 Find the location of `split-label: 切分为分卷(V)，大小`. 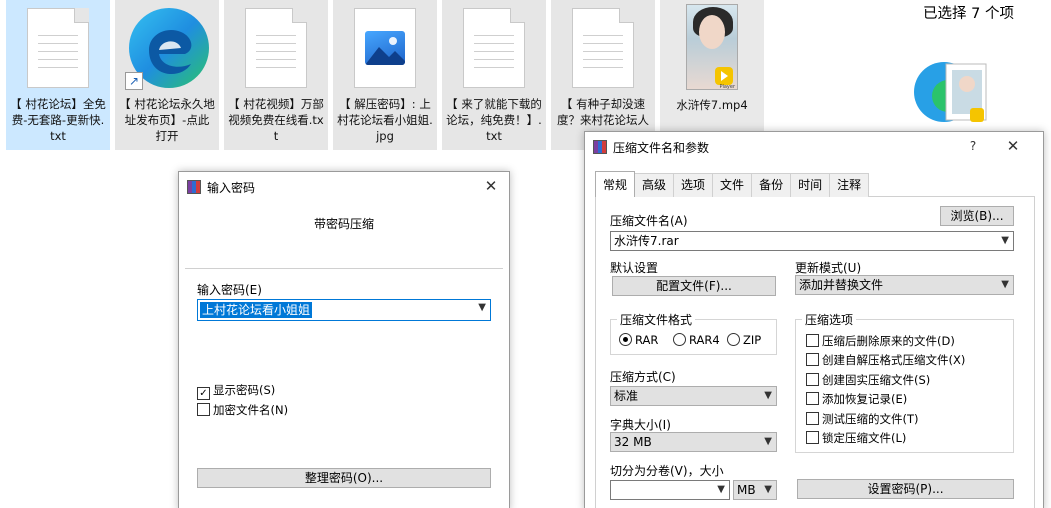

split-label: 切分为分卷(V)，大小 is located at coordinates (667, 471).